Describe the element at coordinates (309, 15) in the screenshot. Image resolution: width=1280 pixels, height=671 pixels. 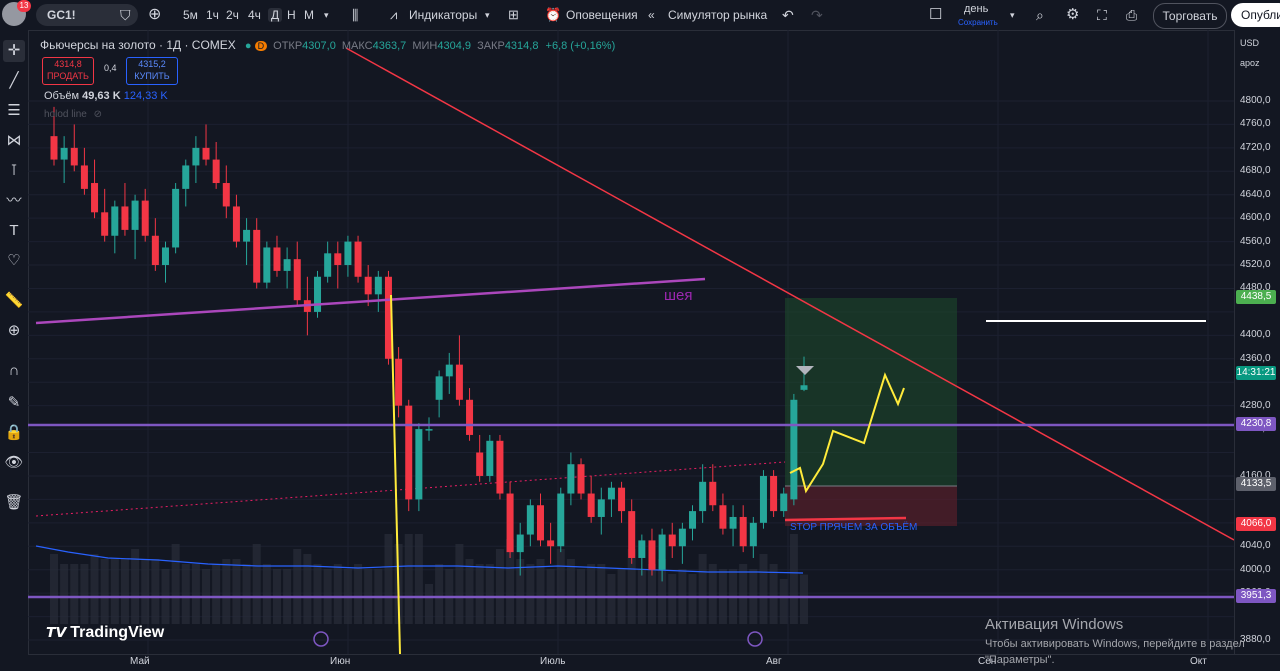
I see `tf-month: М` at that location.